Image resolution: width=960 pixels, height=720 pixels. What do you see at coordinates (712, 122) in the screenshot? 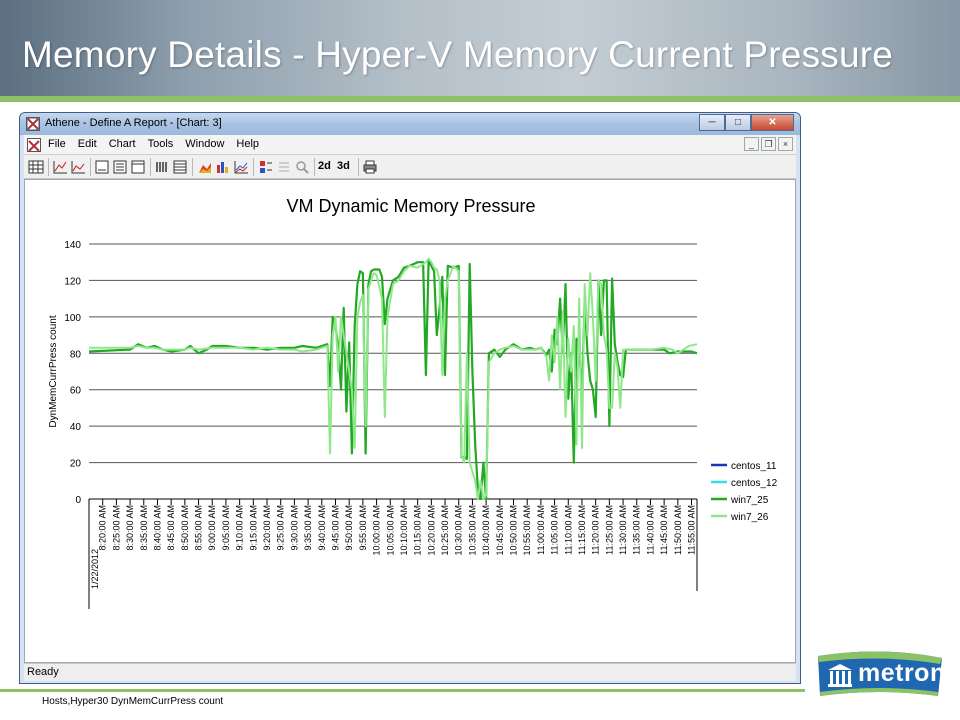
I see `minimize-icon: ─` at bounding box center [712, 122].